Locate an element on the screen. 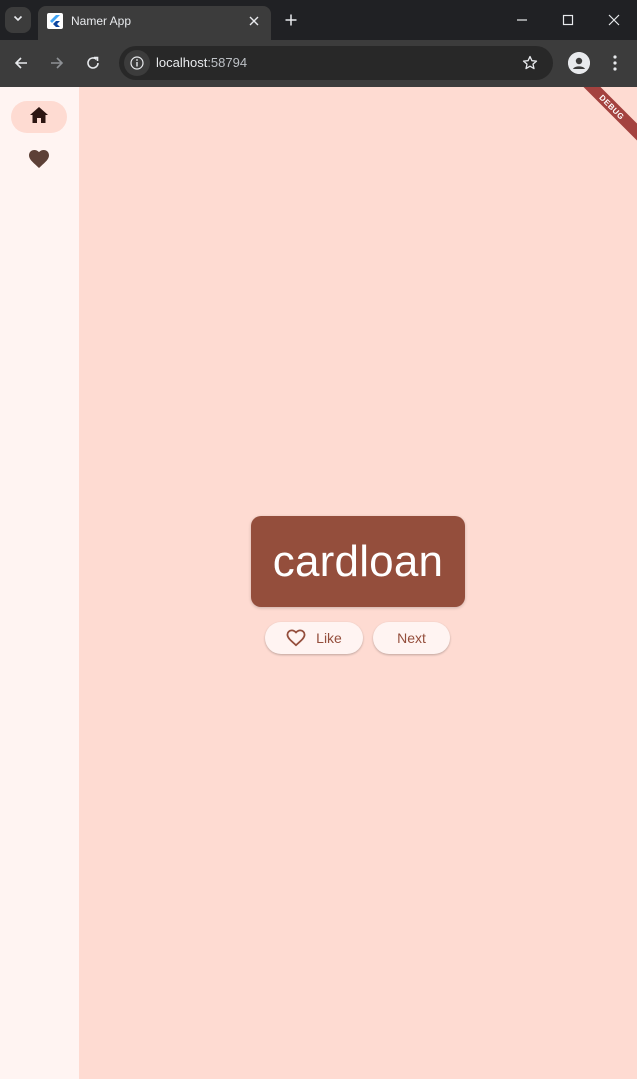  navigation-rail is located at coordinates (39, 583).